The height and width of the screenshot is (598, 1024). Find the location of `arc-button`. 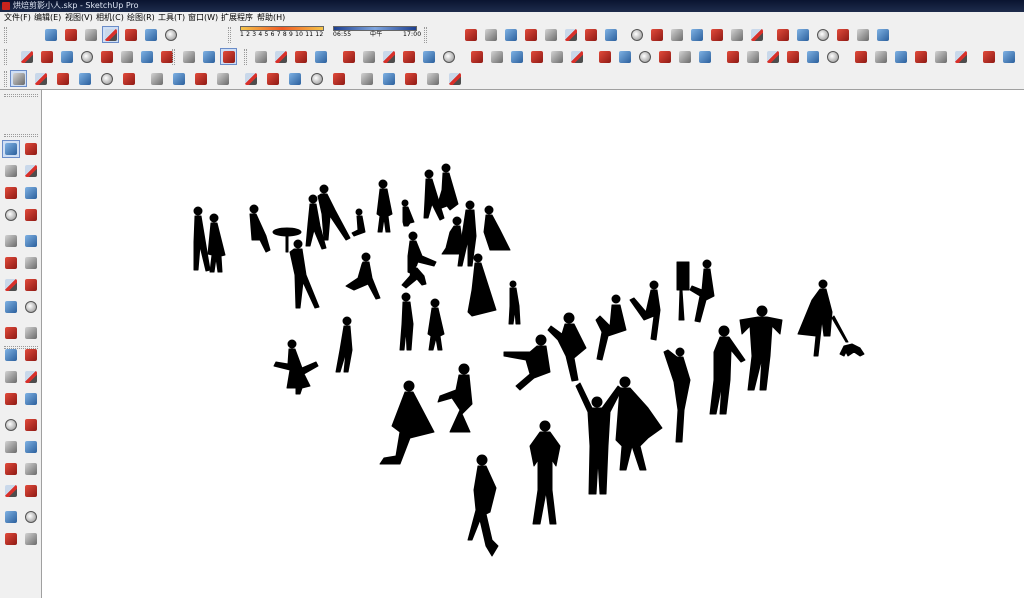

arc-button is located at coordinates (84, 78).